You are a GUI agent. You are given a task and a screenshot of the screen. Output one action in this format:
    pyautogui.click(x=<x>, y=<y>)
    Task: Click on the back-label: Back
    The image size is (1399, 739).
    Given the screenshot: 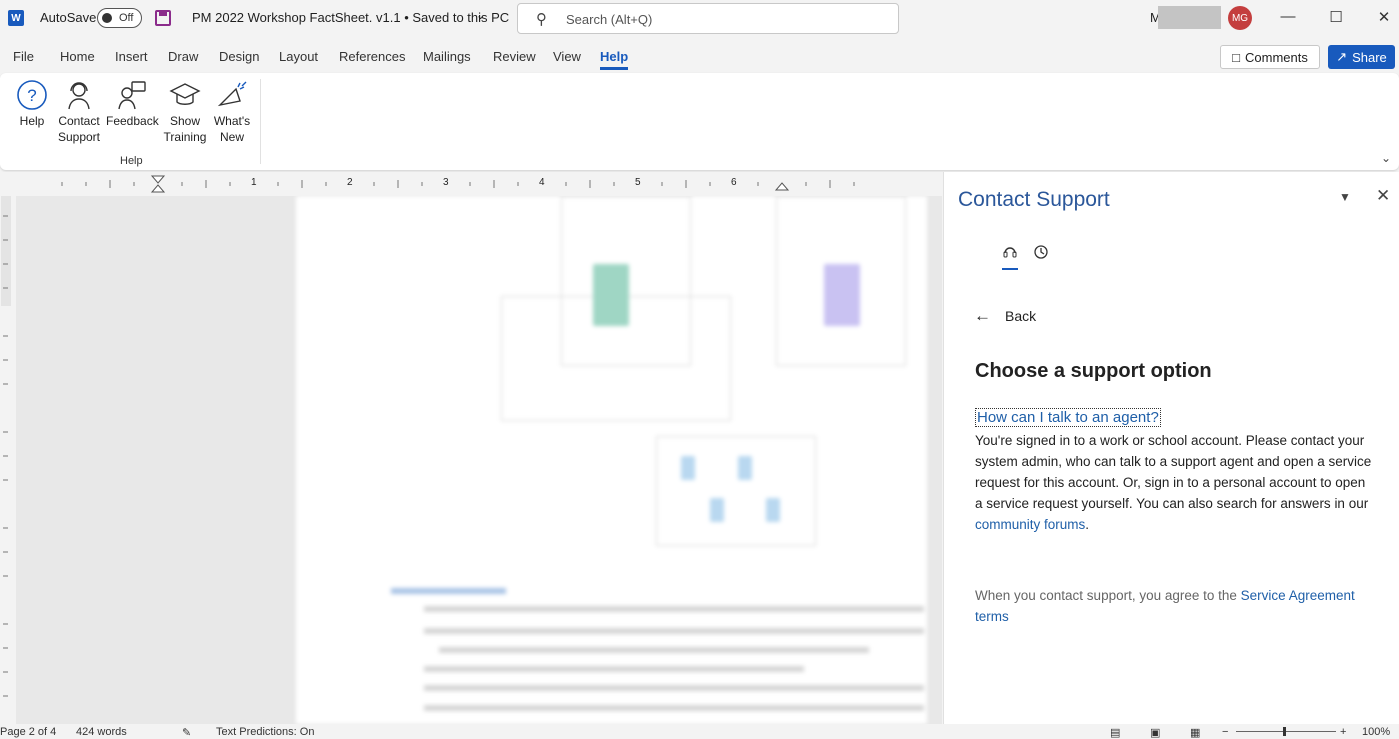 What is the action you would take?
    pyautogui.click(x=1021, y=316)
    